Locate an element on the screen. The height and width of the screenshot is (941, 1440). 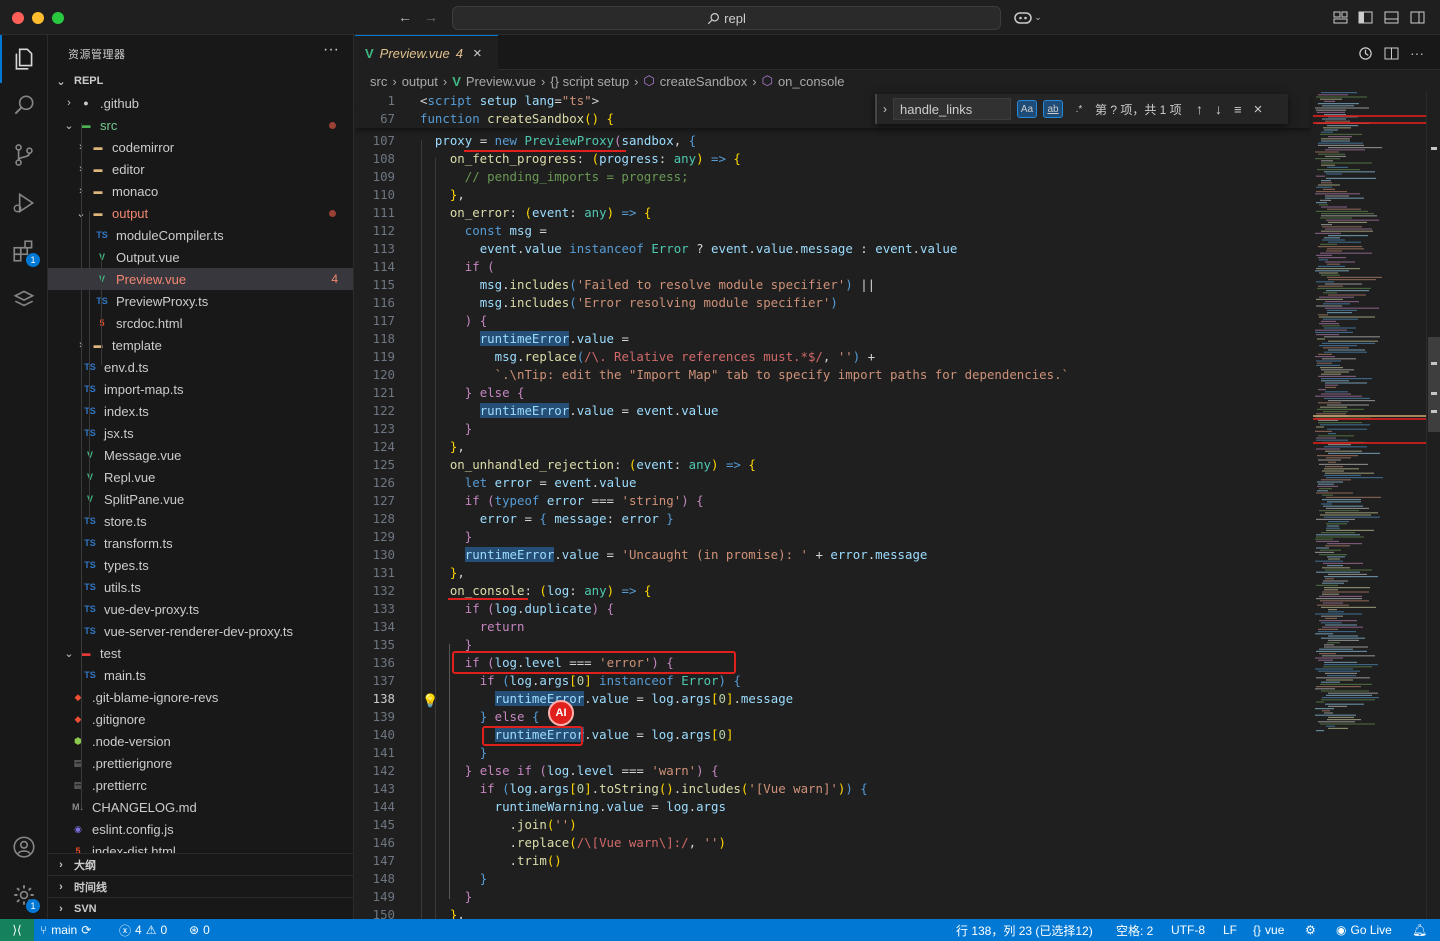
toggle-panel-icon is located at coordinates (1391, 17).